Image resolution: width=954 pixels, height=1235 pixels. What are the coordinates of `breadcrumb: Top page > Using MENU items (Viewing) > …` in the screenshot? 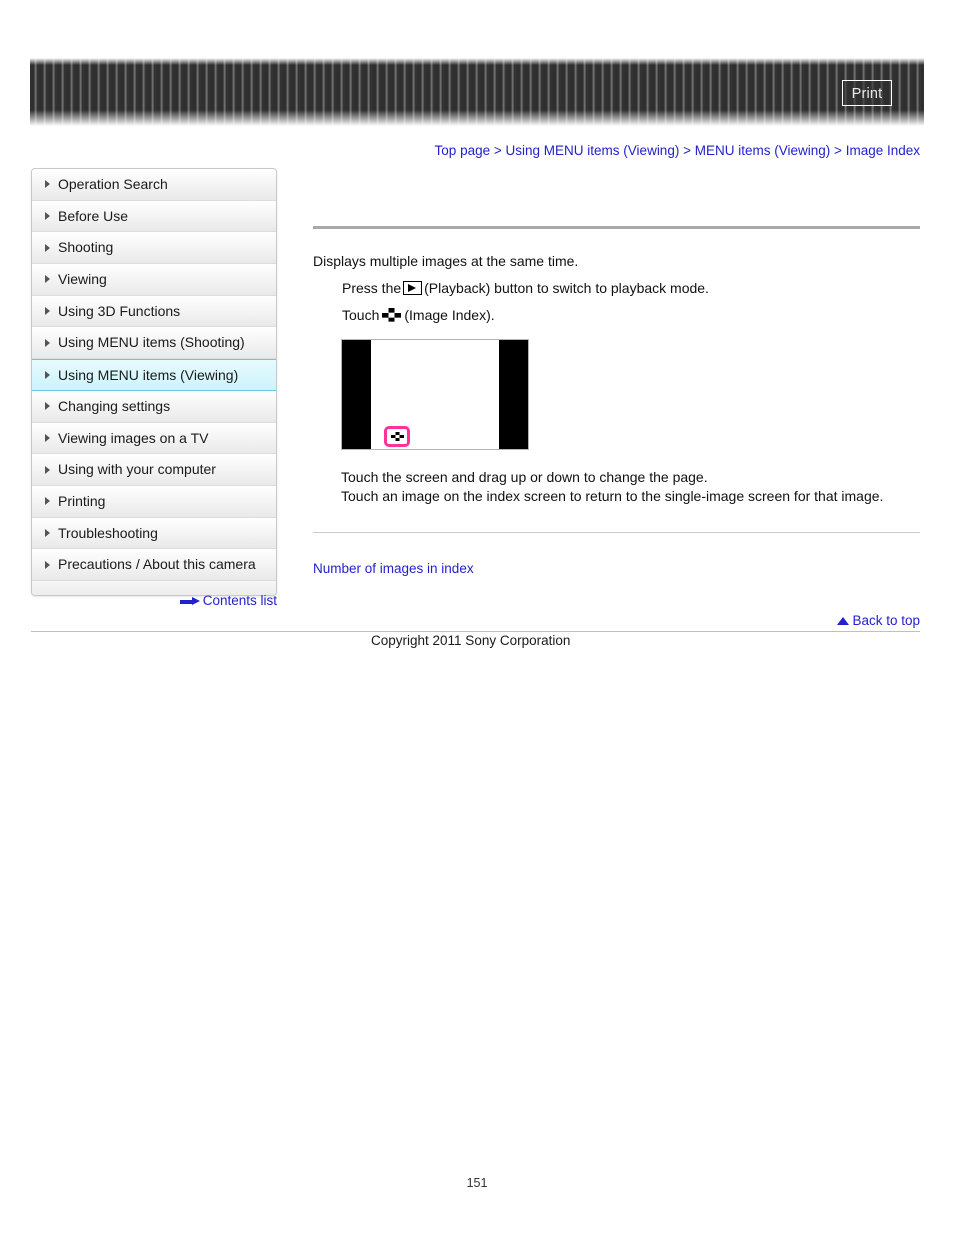 It's located at (460, 150).